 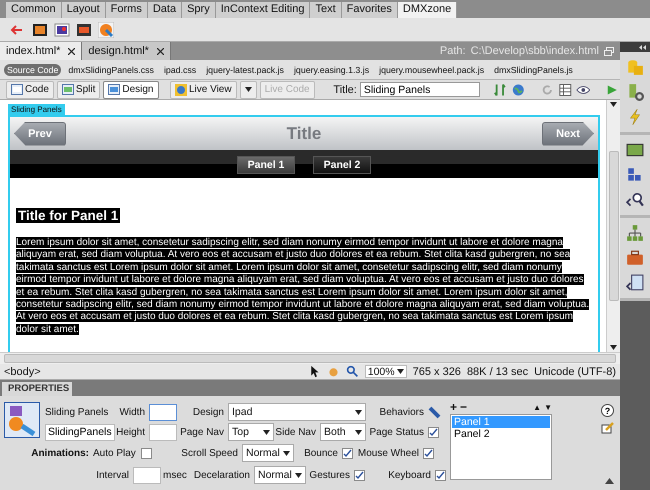 I want to click on window-size: 765 x 326, so click(x=436, y=372).